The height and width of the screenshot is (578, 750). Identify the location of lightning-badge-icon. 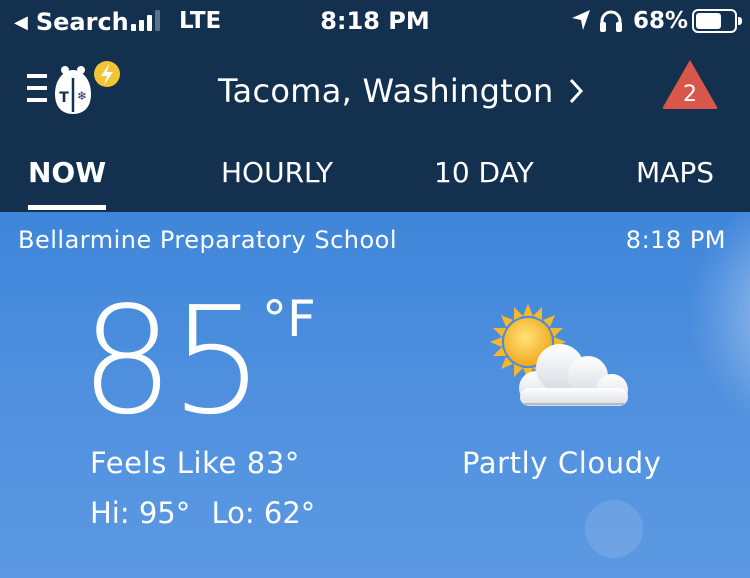
(107, 74).